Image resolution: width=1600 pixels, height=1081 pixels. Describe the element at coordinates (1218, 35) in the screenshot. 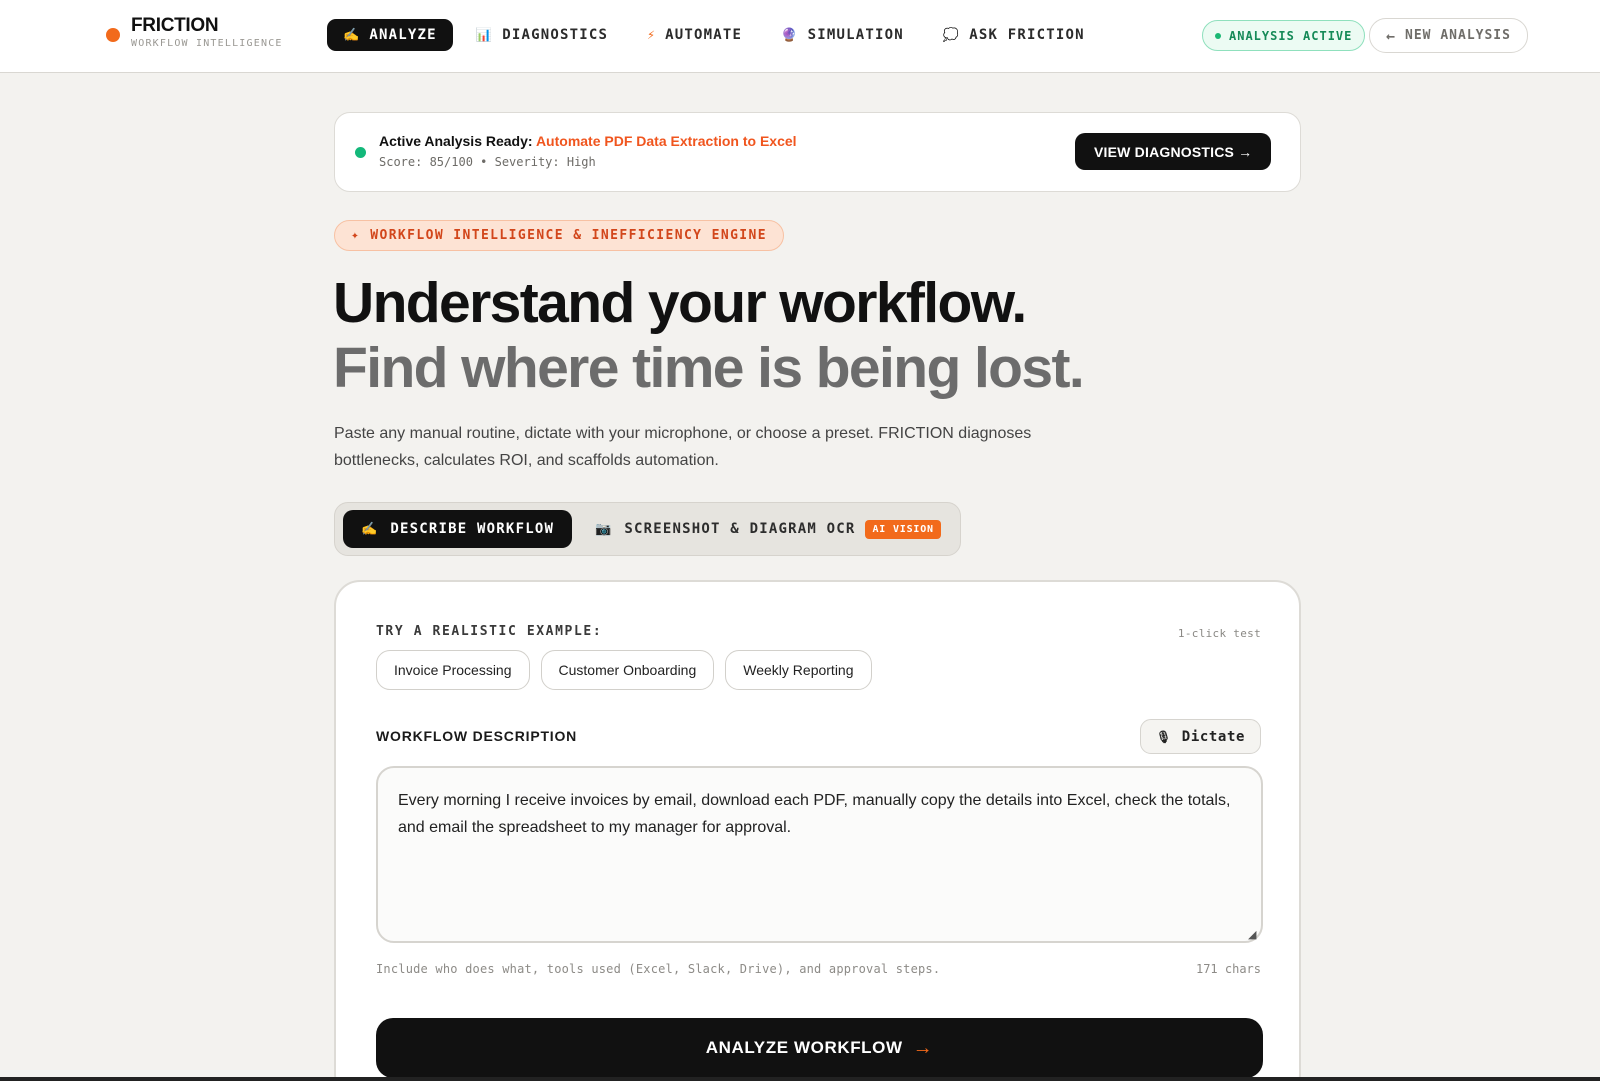

I see `status-dot-icon` at that location.